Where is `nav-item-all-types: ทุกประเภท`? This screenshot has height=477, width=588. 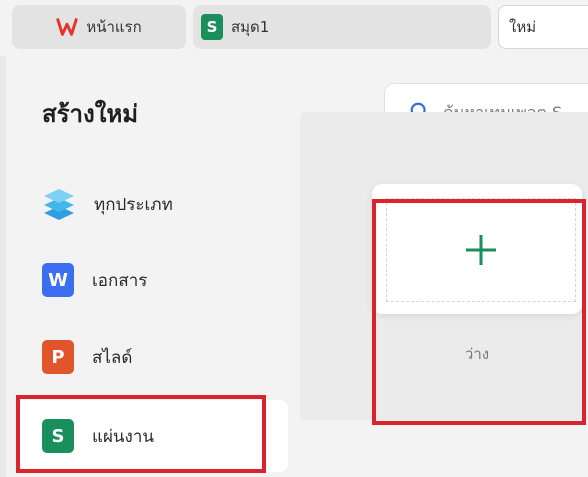
nav-item-all-types: ทุกประเภท is located at coordinates (152, 204).